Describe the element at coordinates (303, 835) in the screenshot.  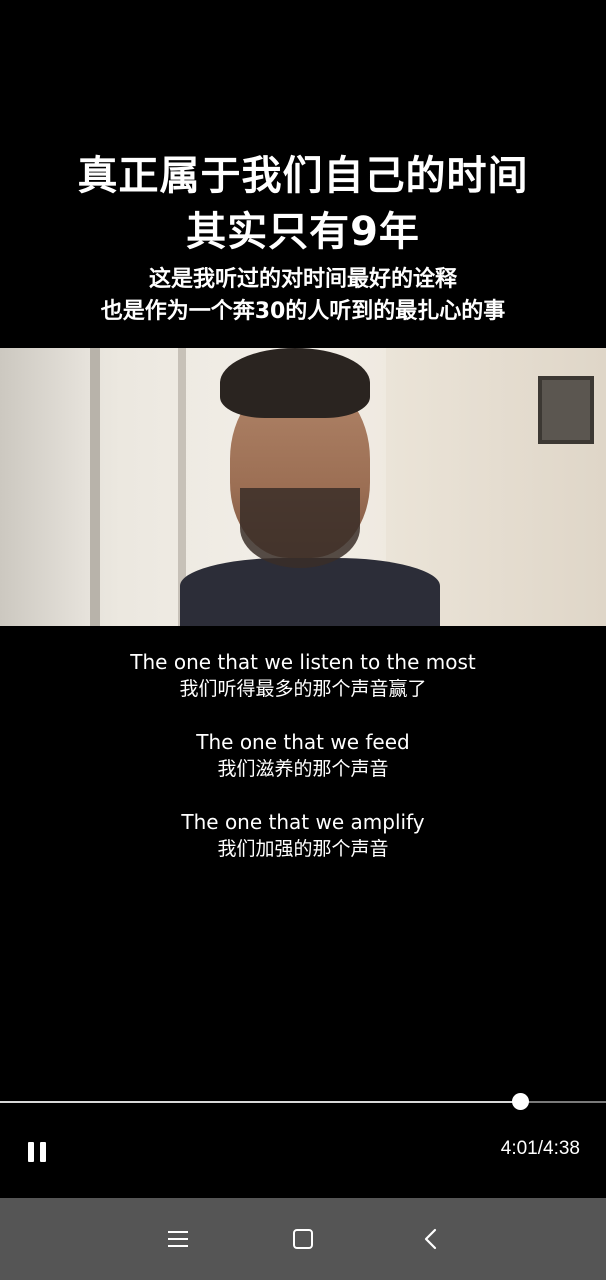
I see `caption-pair: The one that we amplify 我们加强的那个声音` at that location.